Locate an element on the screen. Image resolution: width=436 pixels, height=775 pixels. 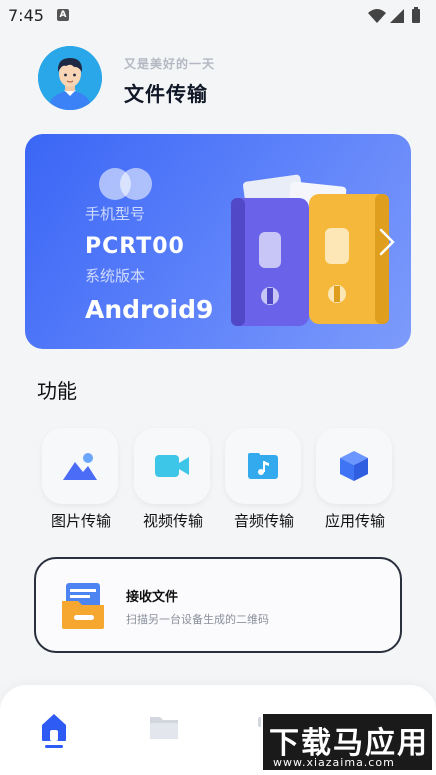
feature-app-transfer: 应用传输 is located at coordinates (355, 479).